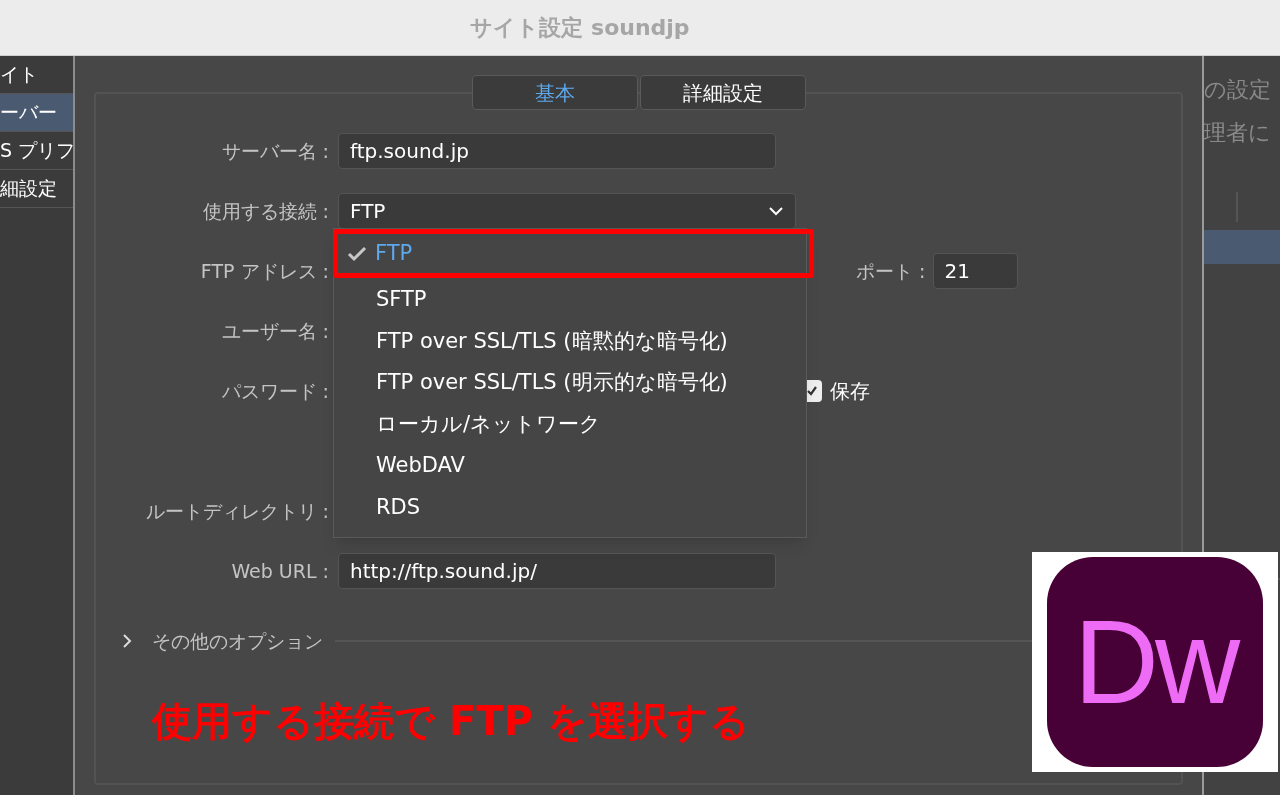  I want to click on panel-text: の設定, so click(1238, 90).